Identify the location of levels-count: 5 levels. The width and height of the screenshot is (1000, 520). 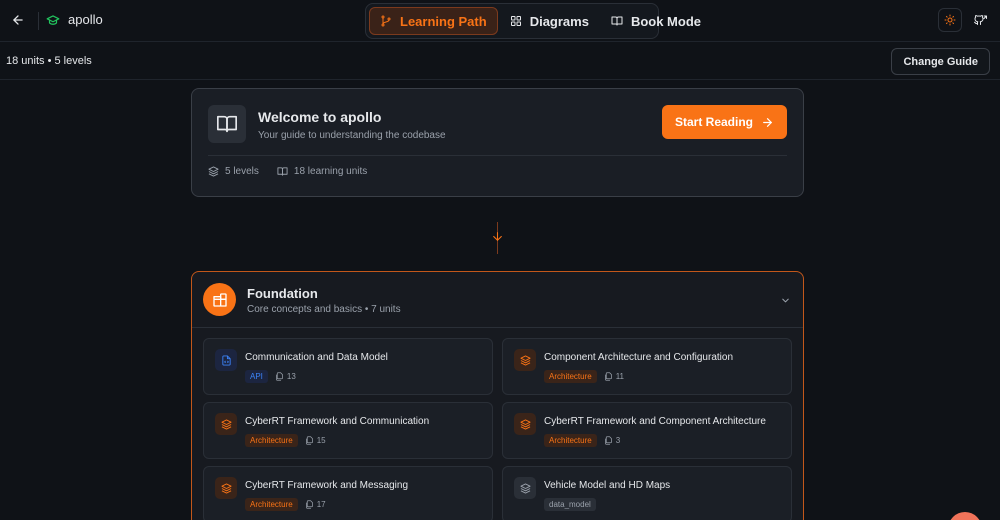
(242, 171).